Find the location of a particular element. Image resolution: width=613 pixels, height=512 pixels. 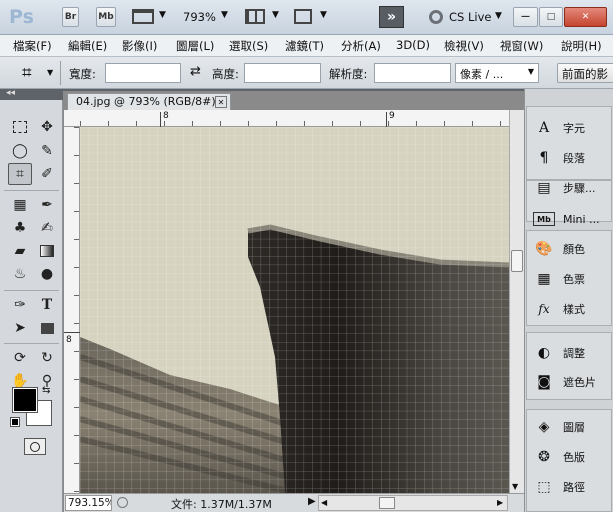

vertical-scrollbar: ▼ is located at coordinates (516, 301).